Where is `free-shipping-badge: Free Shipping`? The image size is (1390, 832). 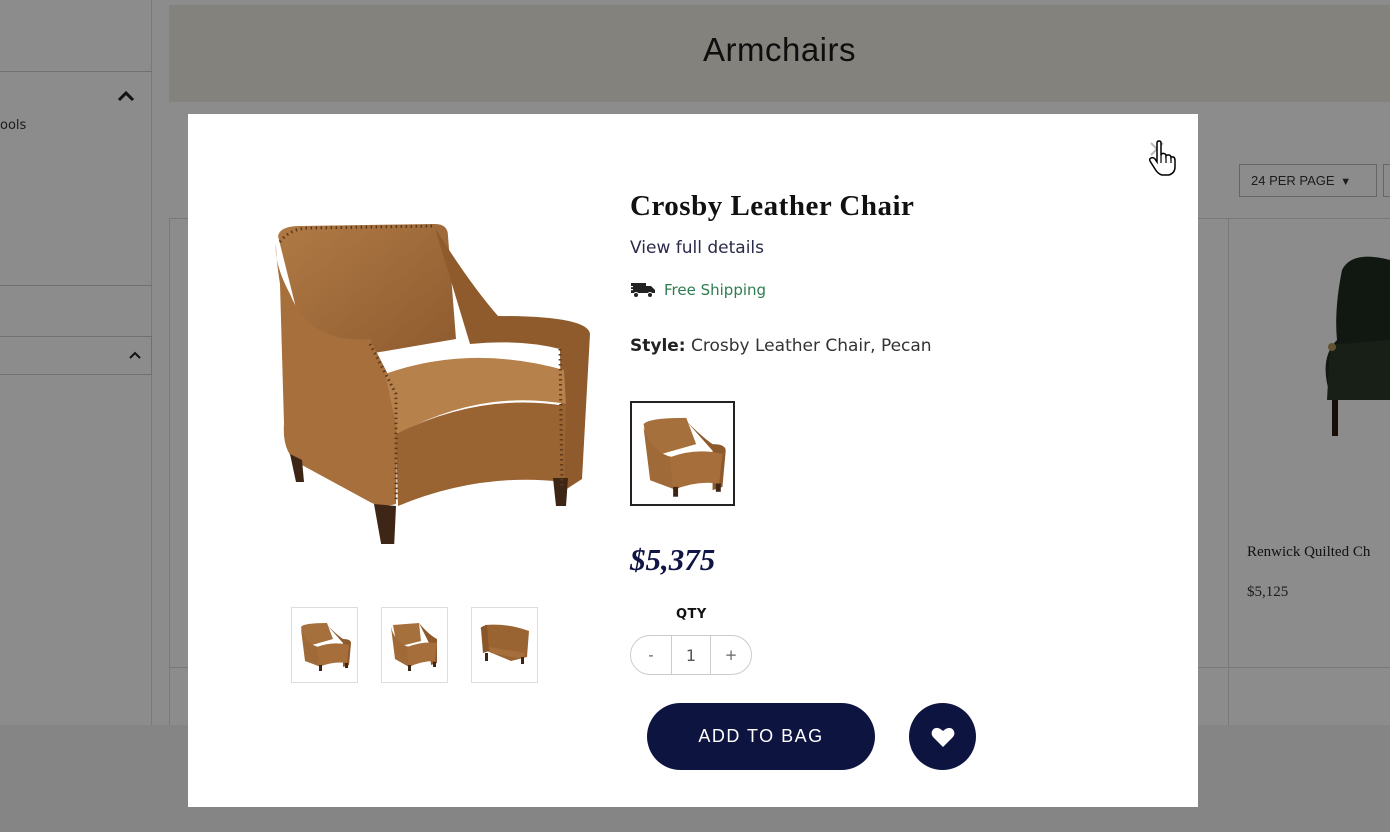
free-shipping-badge: Free Shipping is located at coordinates (698, 290).